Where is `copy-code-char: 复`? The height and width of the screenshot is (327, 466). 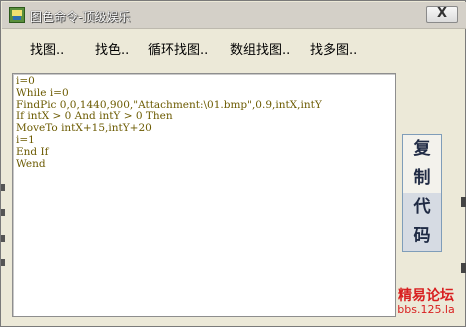 copy-code-char: 复 is located at coordinates (422, 149).